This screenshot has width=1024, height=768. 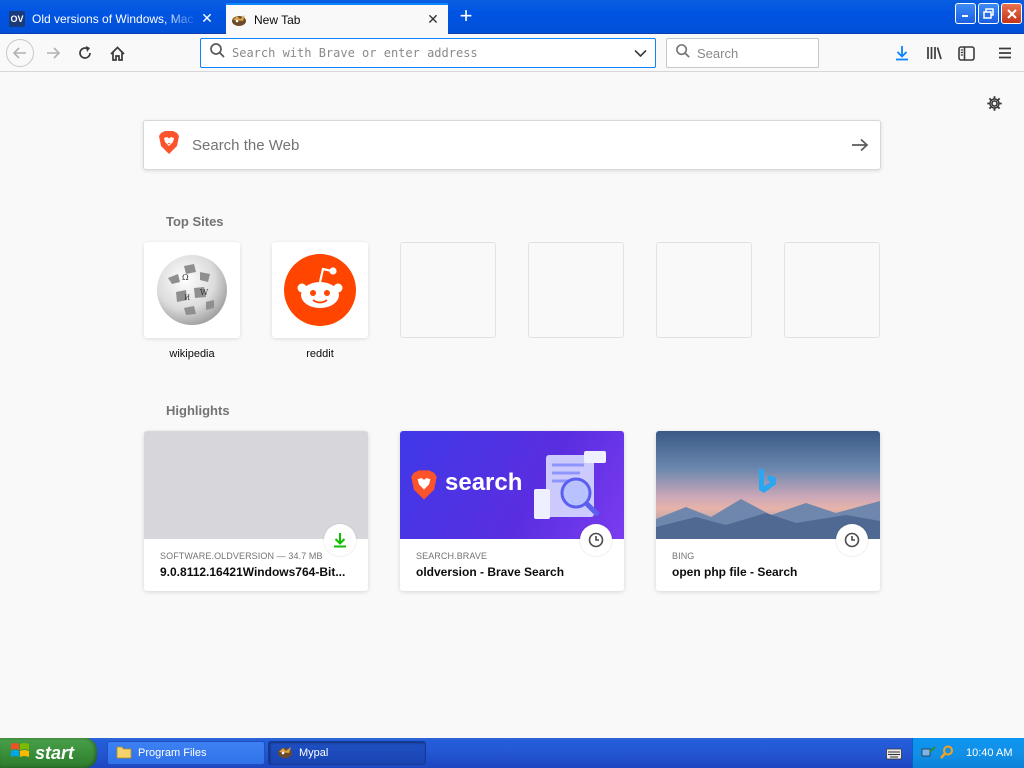 What do you see at coordinates (683, 556) in the screenshot?
I see `card-source: BING` at bounding box center [683, 556].